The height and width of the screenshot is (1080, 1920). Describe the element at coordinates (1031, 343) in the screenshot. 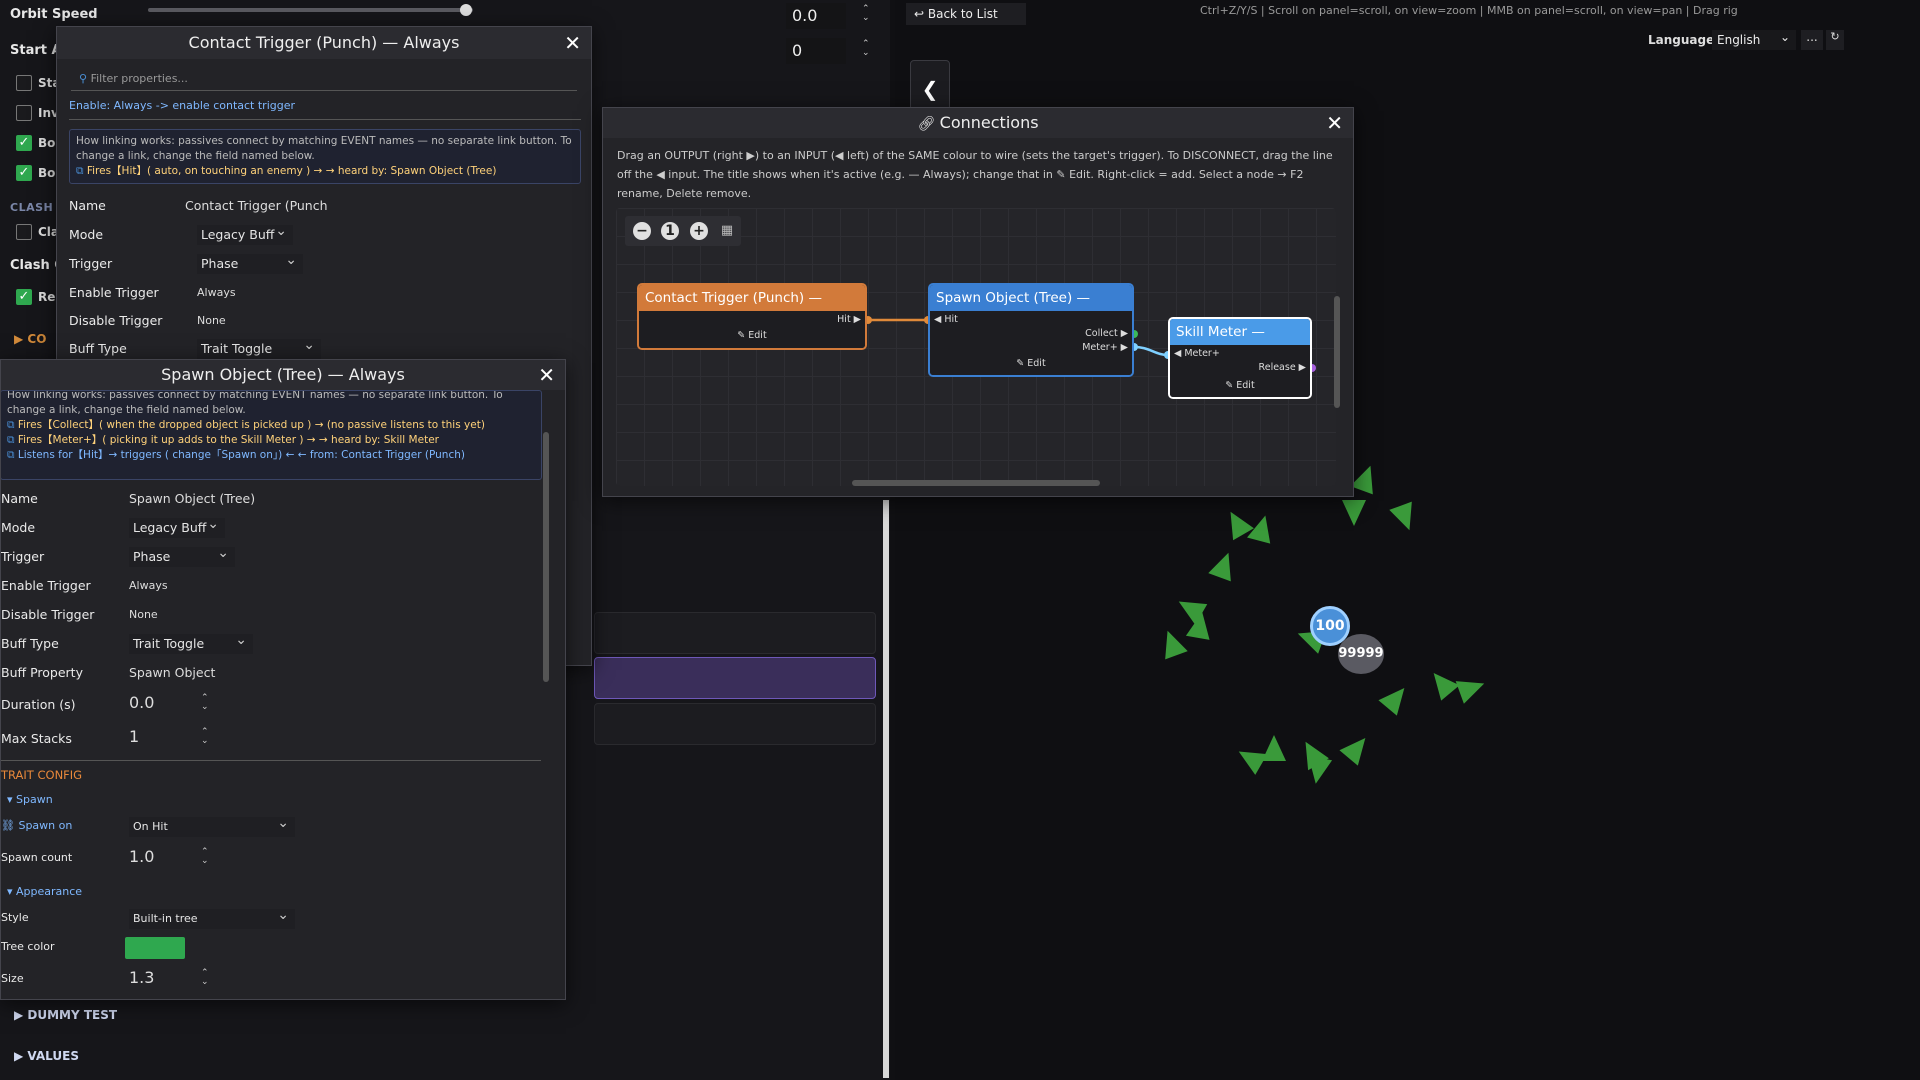

I see `node-body: ◀ Hit Collect ▶ Meter+ ▶ ✎ Edit` at that location.